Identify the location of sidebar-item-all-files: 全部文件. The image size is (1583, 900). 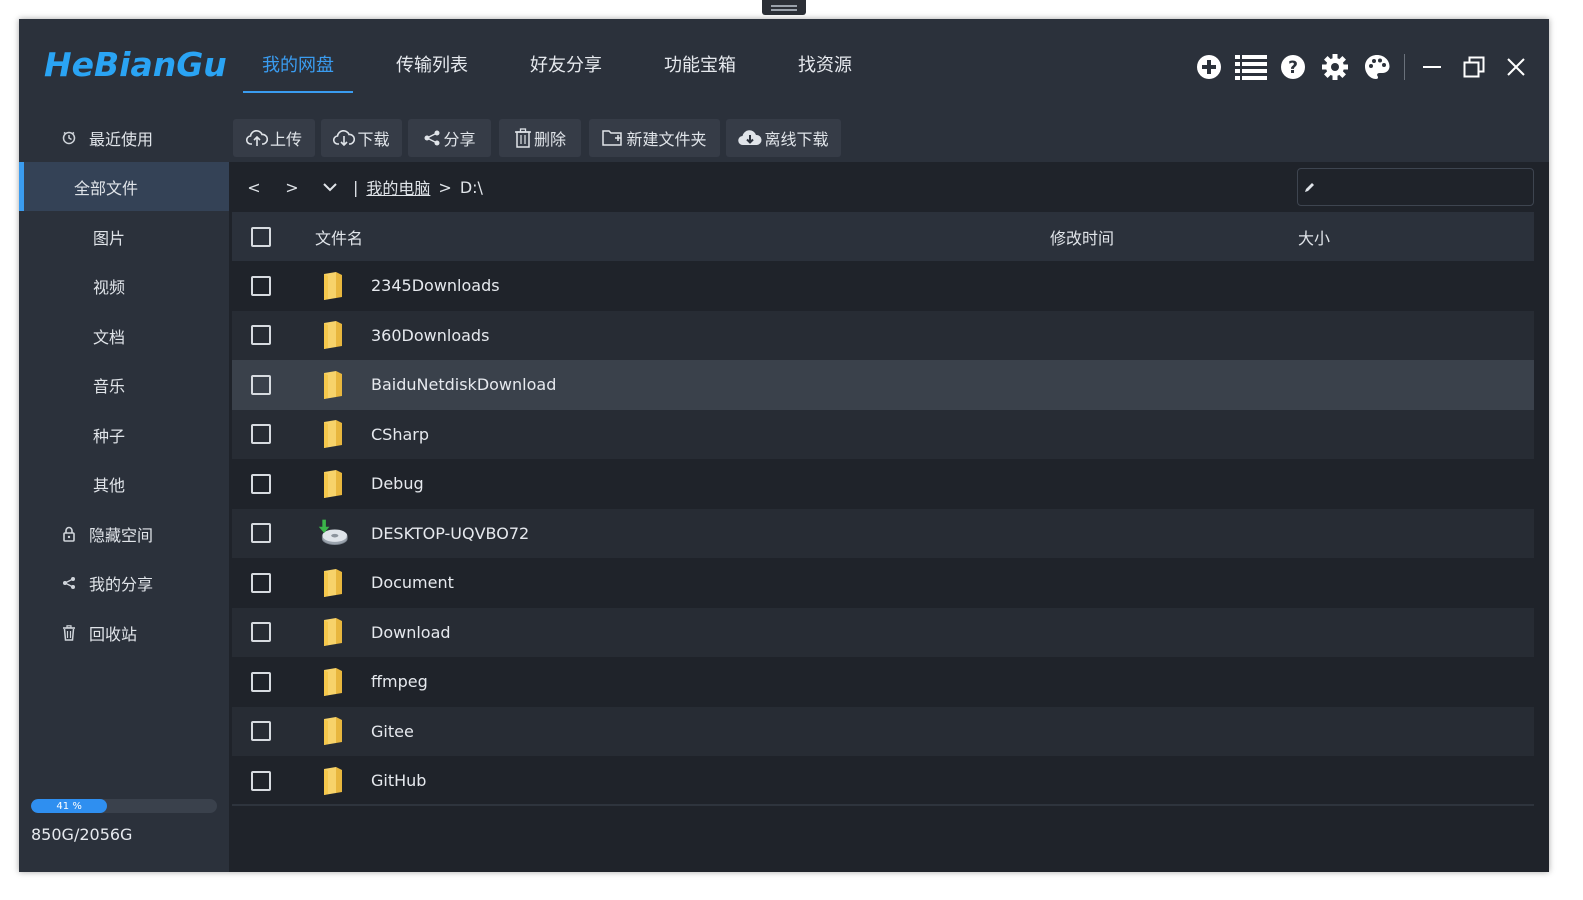
(124, 186).